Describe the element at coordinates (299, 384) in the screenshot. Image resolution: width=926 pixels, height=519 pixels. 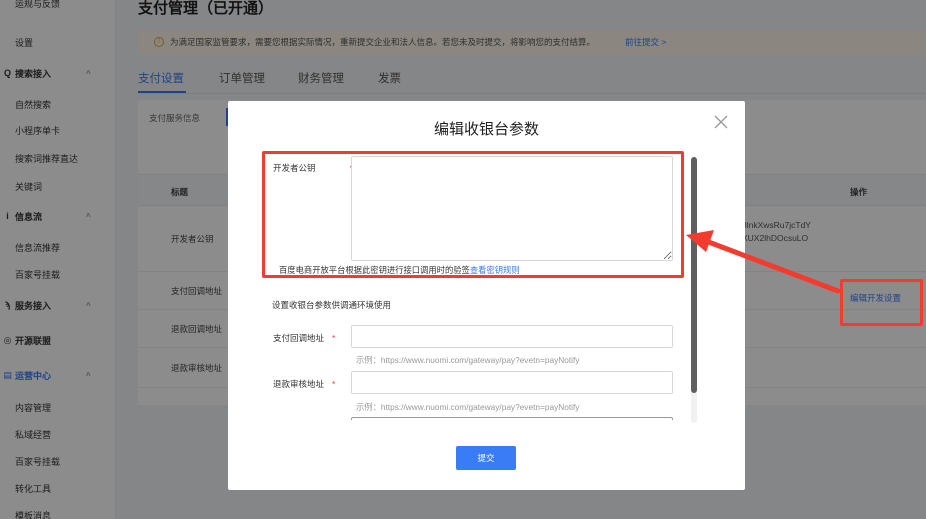
I see `refund-review-label-text: 退款审核地址` at that location.